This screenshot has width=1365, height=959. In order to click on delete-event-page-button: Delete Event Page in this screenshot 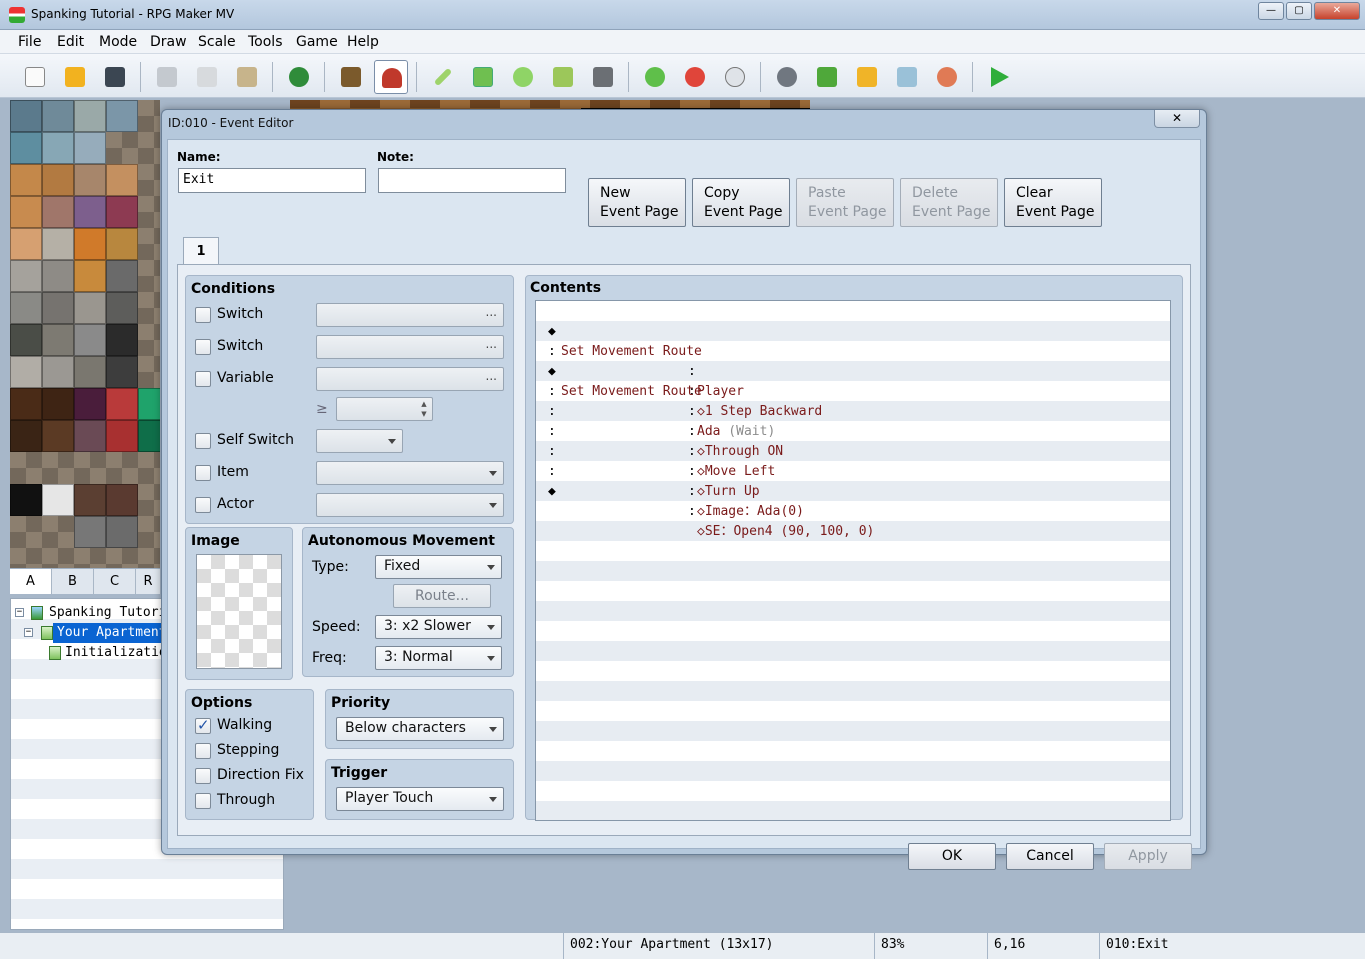, I will do `click(949, 202)`.